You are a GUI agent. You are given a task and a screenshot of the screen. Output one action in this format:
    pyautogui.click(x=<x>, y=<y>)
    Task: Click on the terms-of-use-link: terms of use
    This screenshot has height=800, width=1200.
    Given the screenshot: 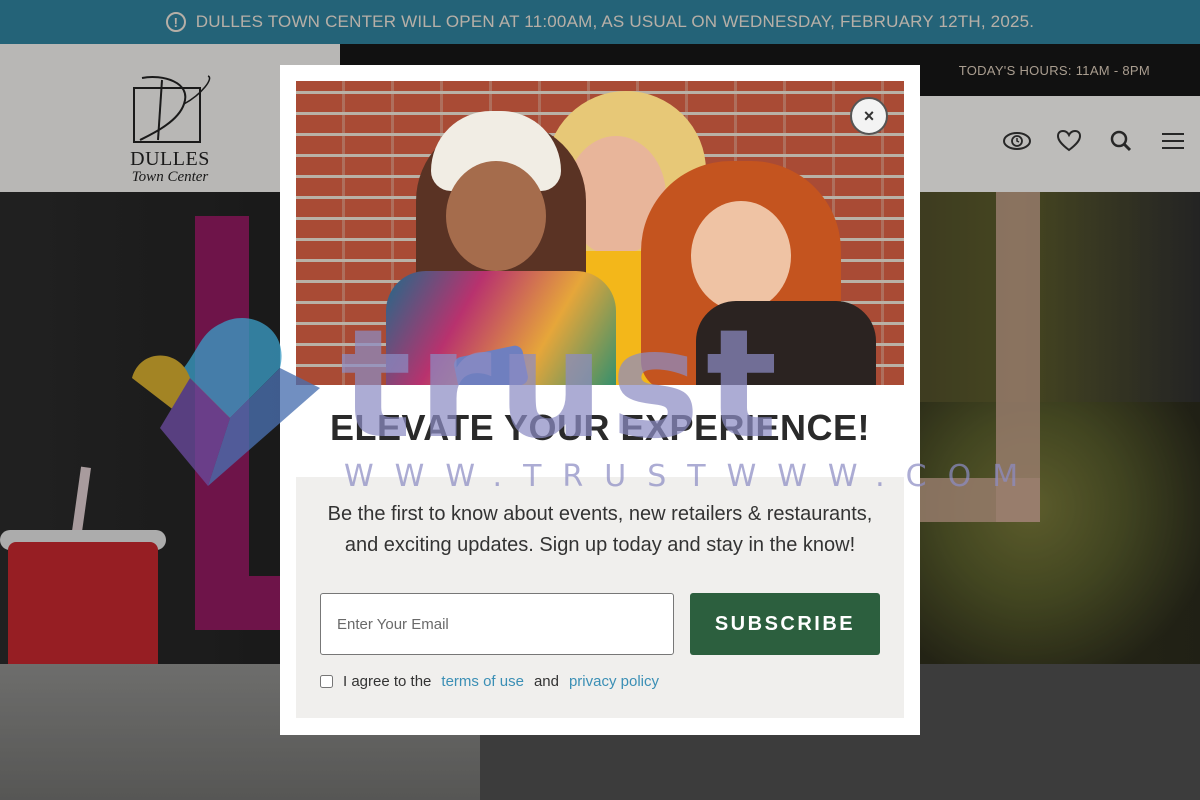 What is the action you would take?
    pyautogui.click(x=482, y=681)
    